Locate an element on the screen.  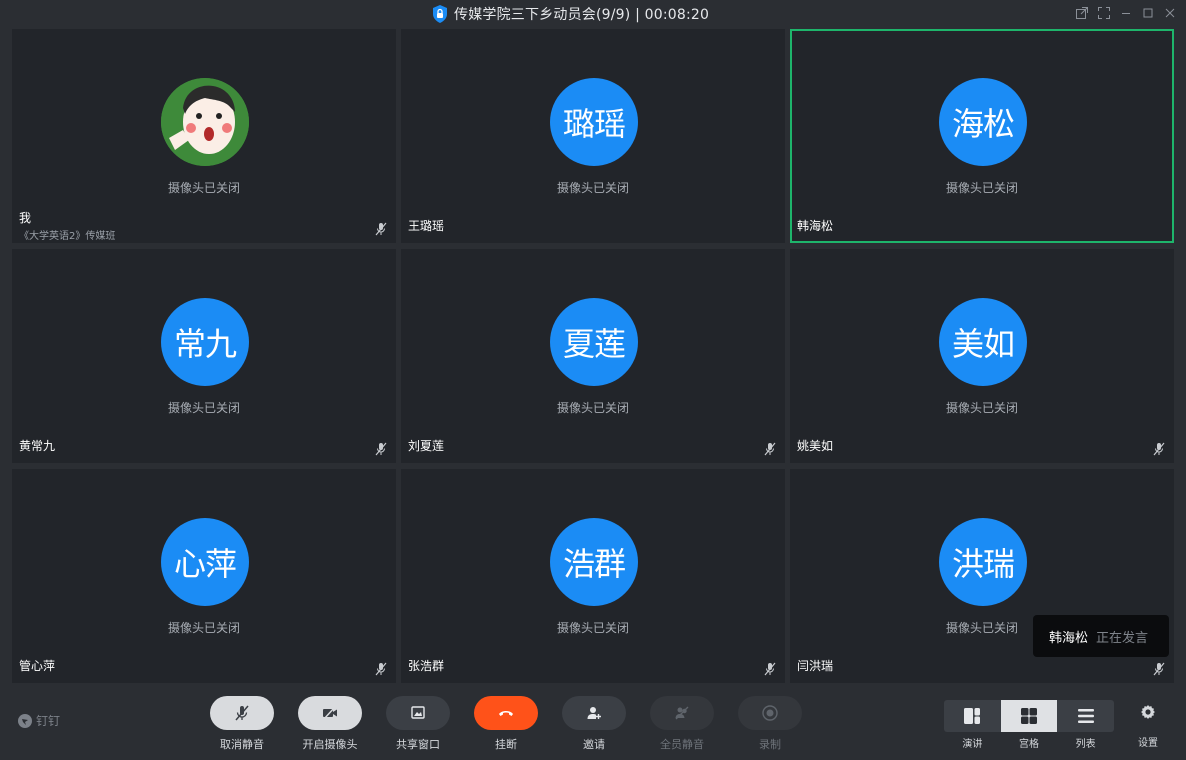
invite-button: 邀请 is located at coordinates (594, 724).